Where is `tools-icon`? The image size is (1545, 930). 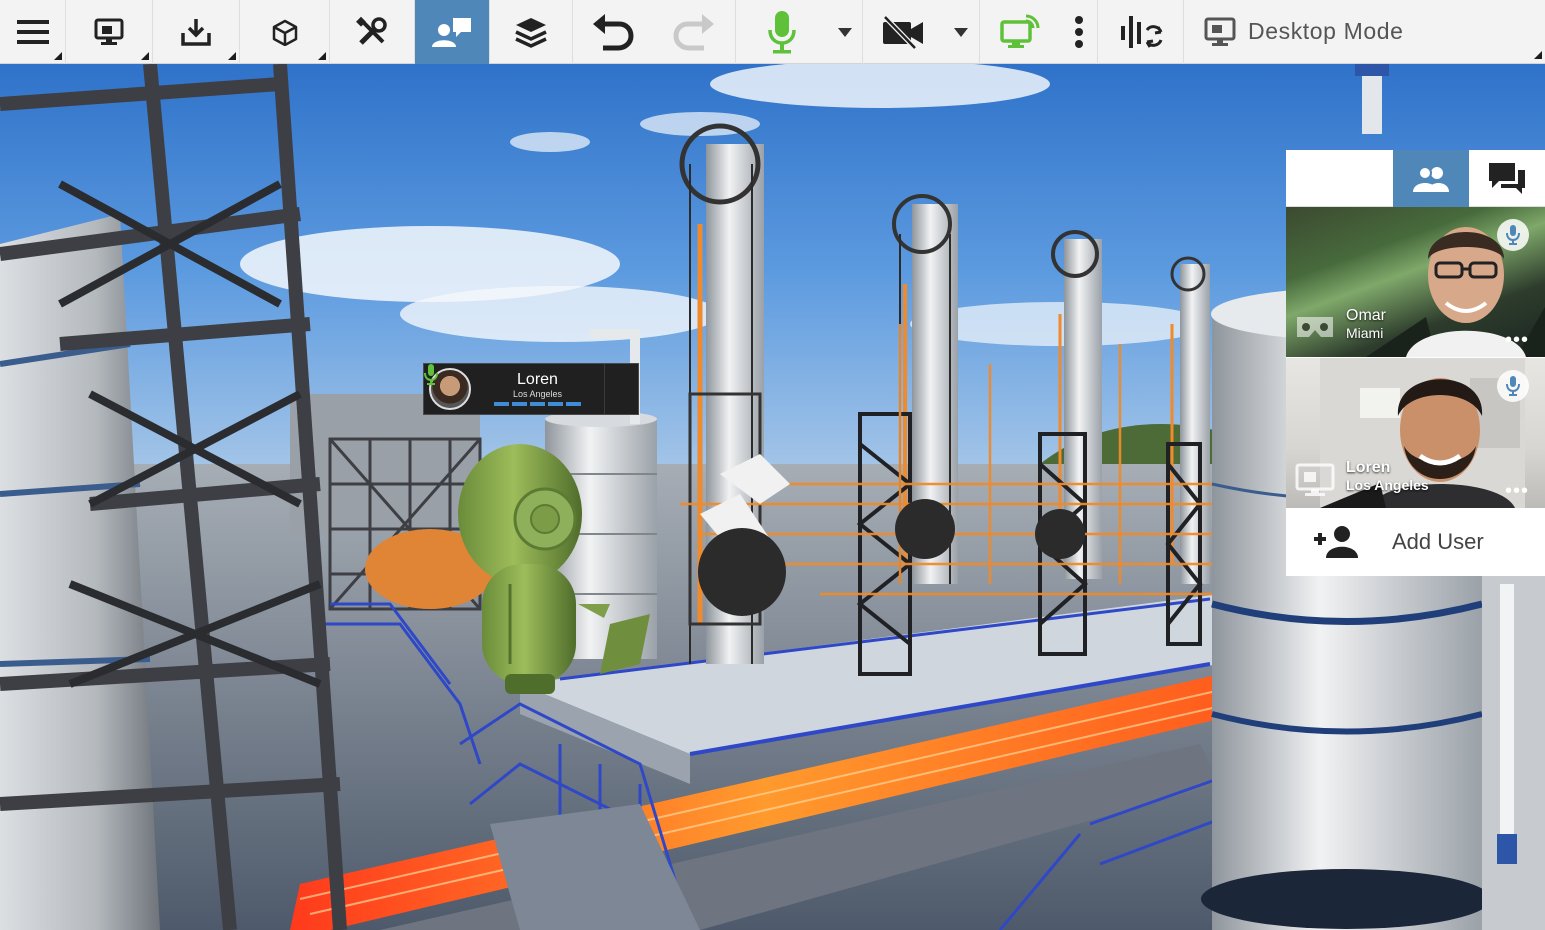
tools-icon is located at coordinates (371, 30).